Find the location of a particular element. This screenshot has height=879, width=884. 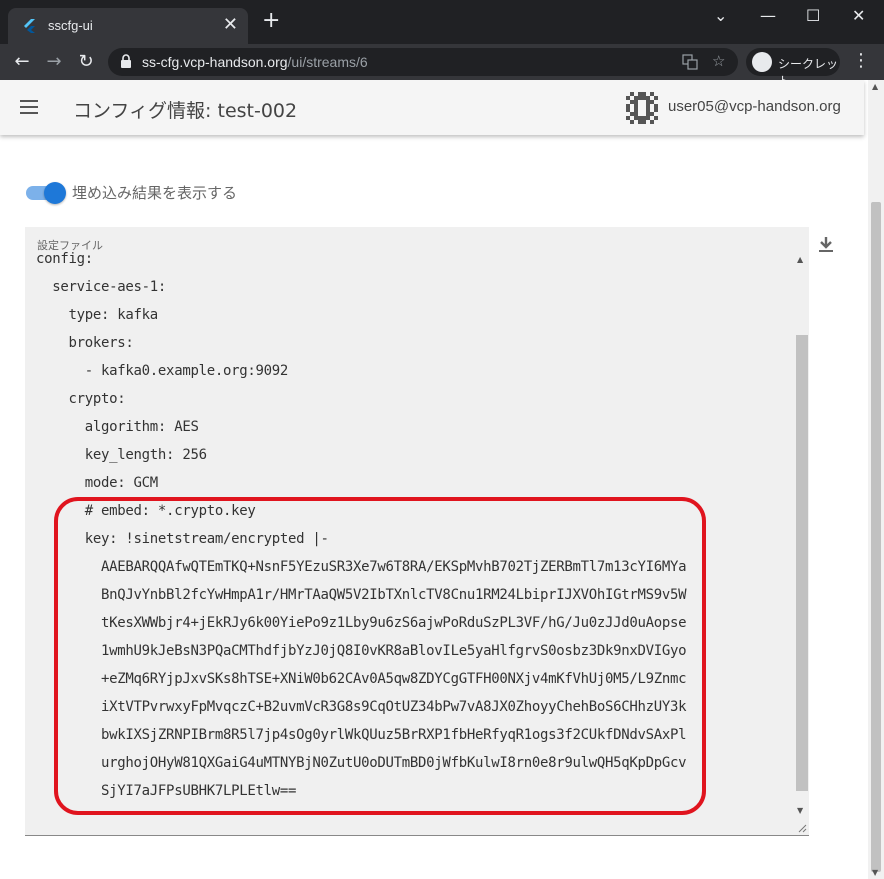

code-line: service-aes-1: is located at coordinates (101, 287).